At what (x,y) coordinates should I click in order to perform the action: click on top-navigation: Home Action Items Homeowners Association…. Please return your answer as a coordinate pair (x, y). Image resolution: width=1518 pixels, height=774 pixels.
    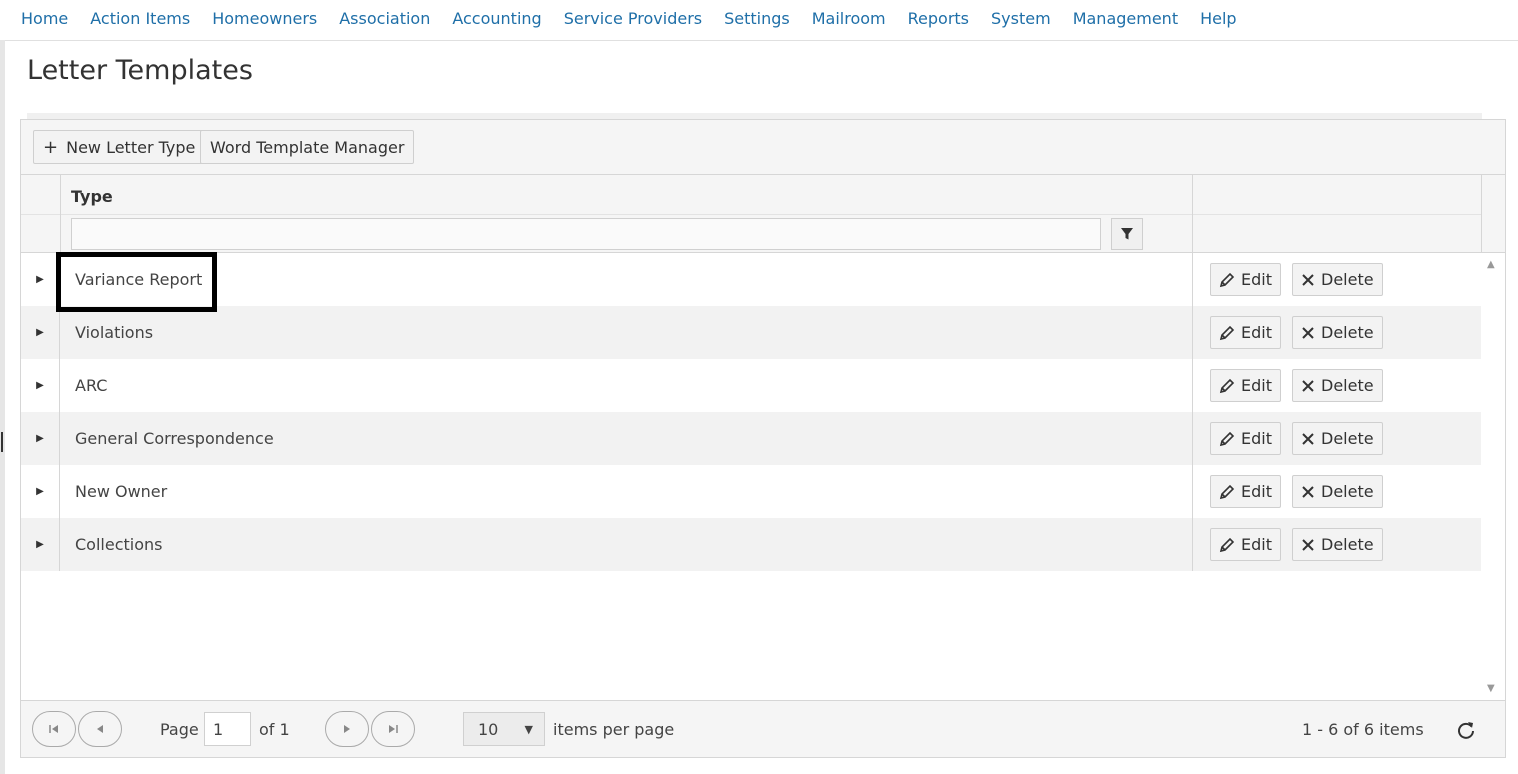
    Looking at the image, I should click on (759, 20).